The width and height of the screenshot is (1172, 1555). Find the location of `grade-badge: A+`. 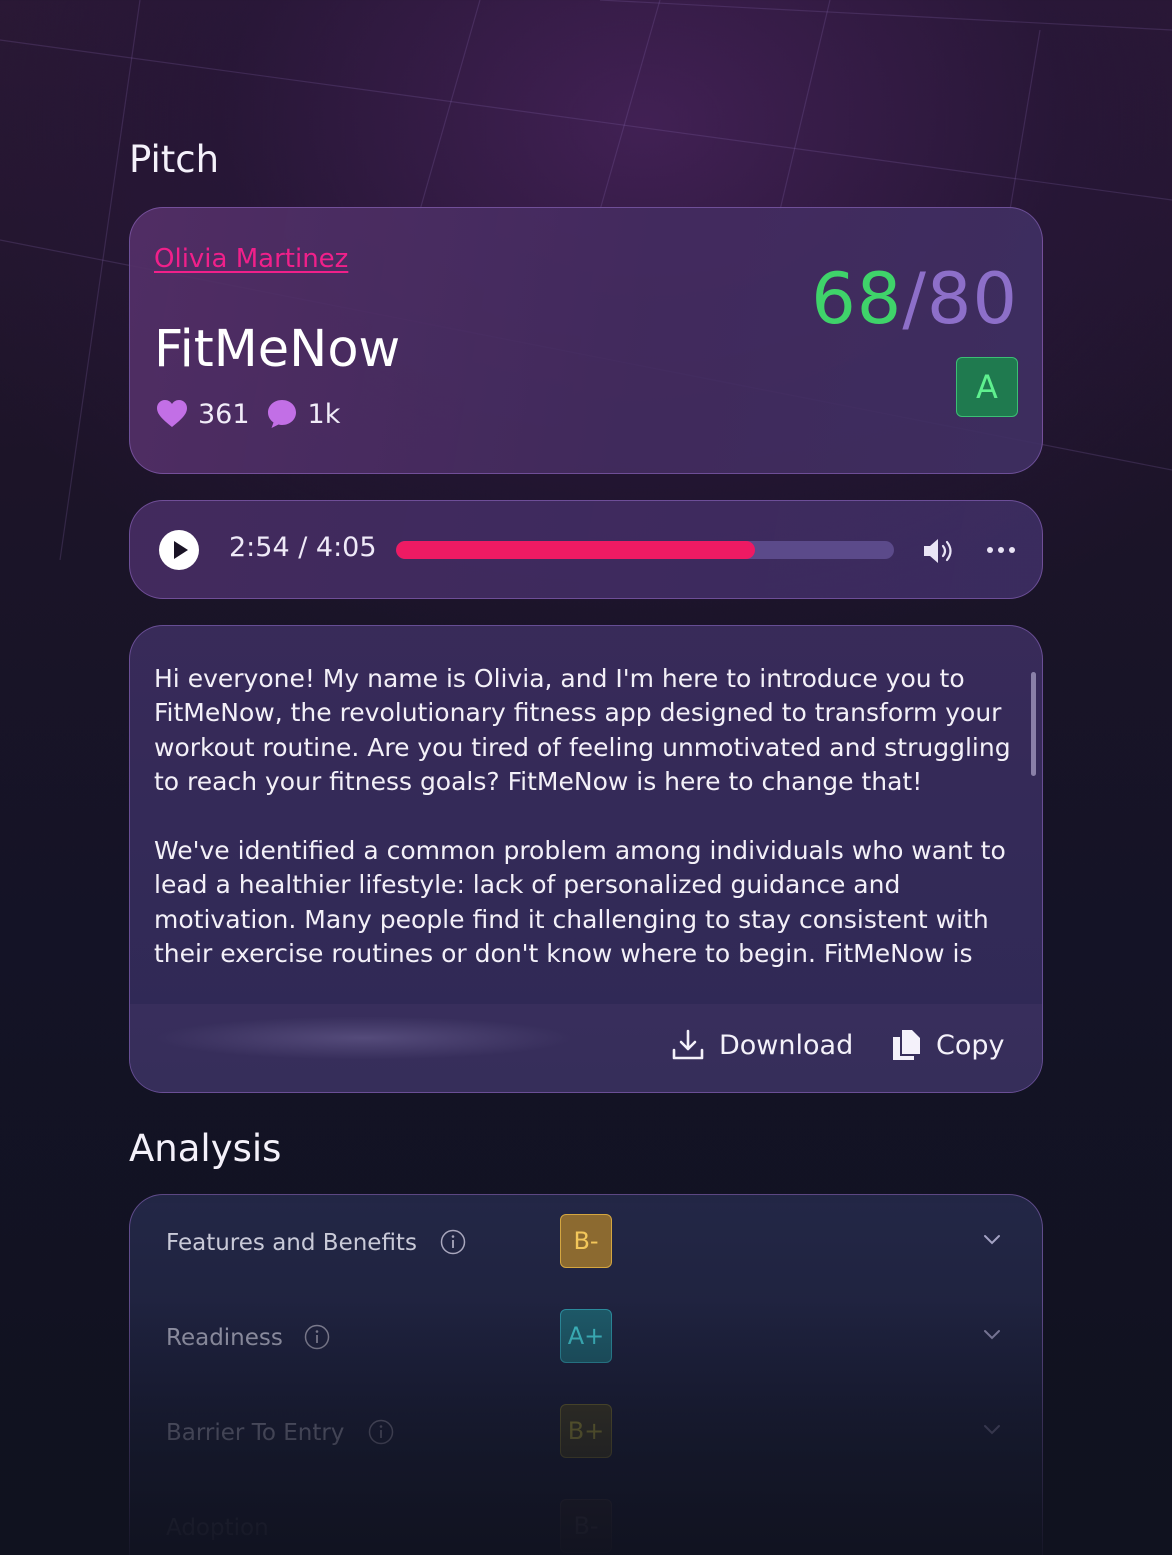

grade-badge: A+ is located at coordinates (586, 1336).